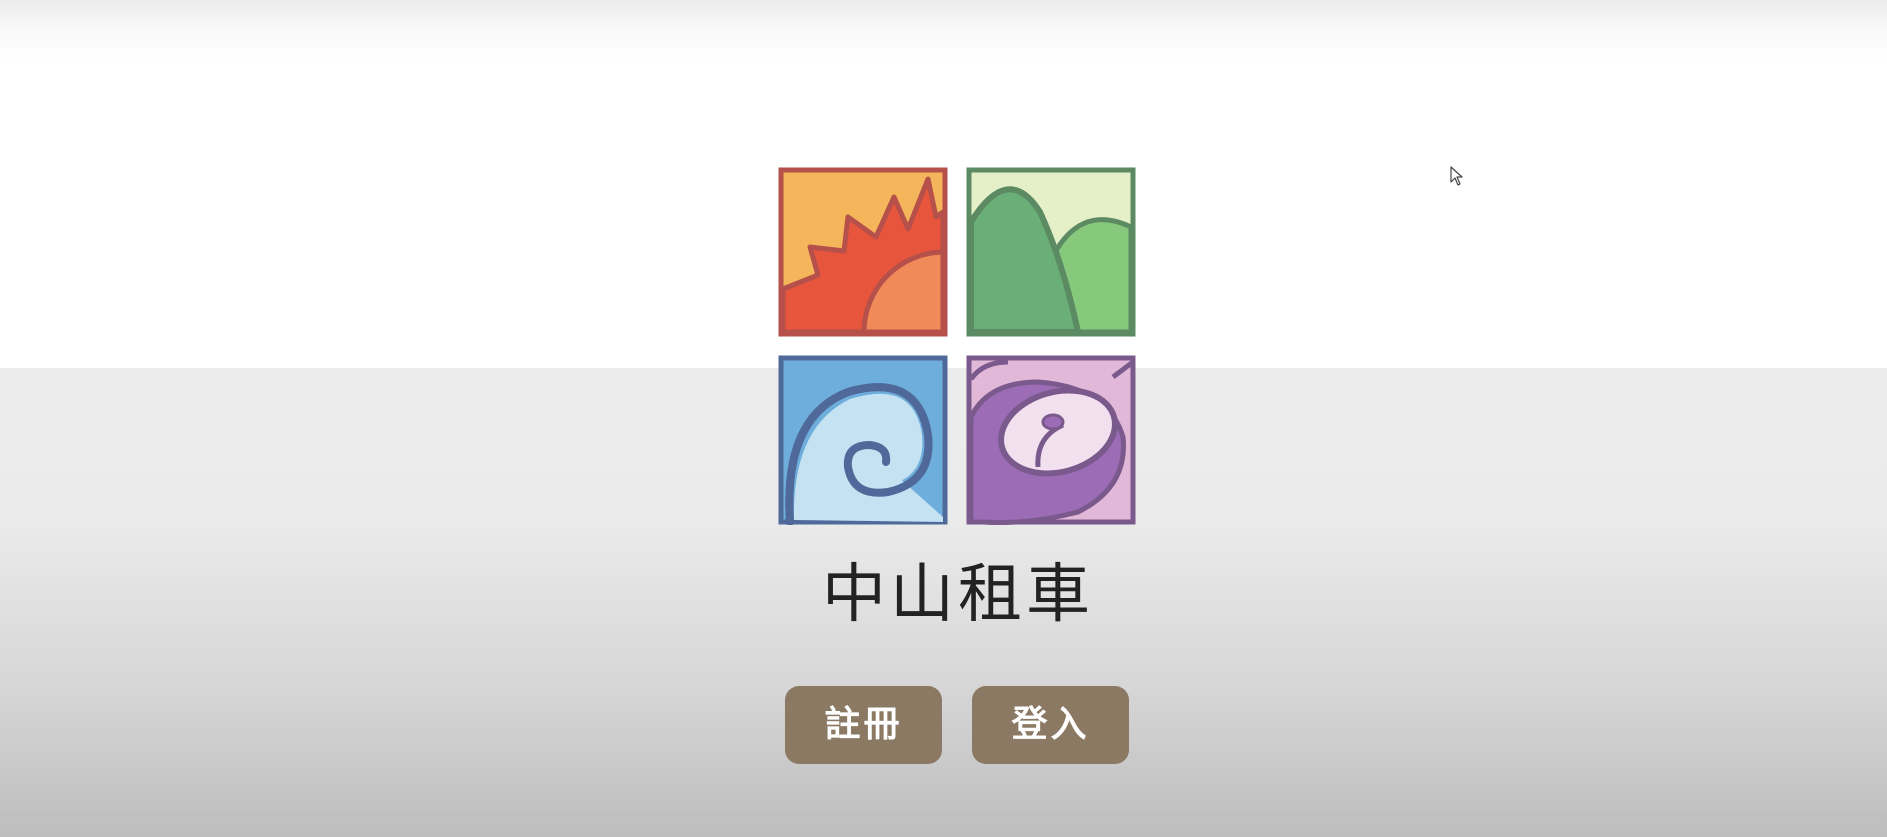 Image resolution: width=1887 pixels, height=837 pixels. What do you see at coordinates (863, 440) in the screenshot?
I see `wave-icon` at bounding box center [863, 440].